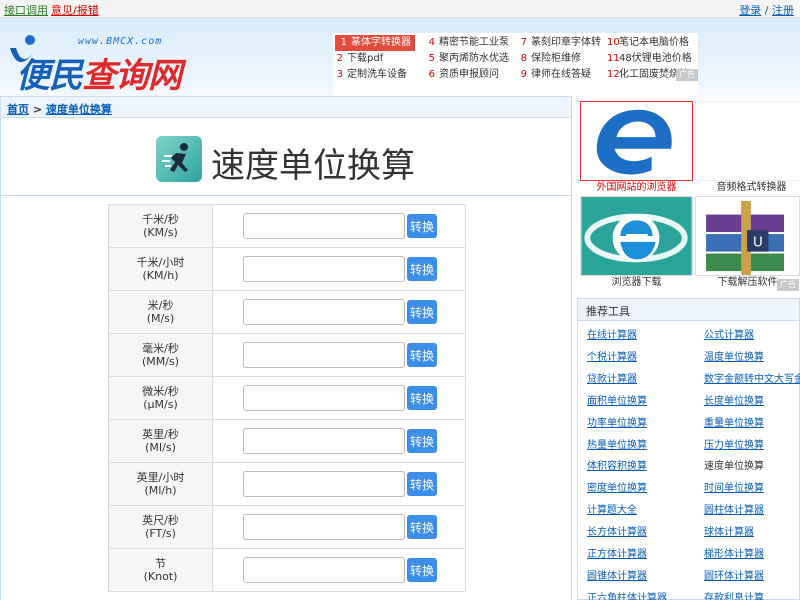 This screenshot has height=600, width=800. Describe the element at coordinates (375, 43) in the screenshot. I see `hot-search-item: 1 篆体字转换器` at that location.